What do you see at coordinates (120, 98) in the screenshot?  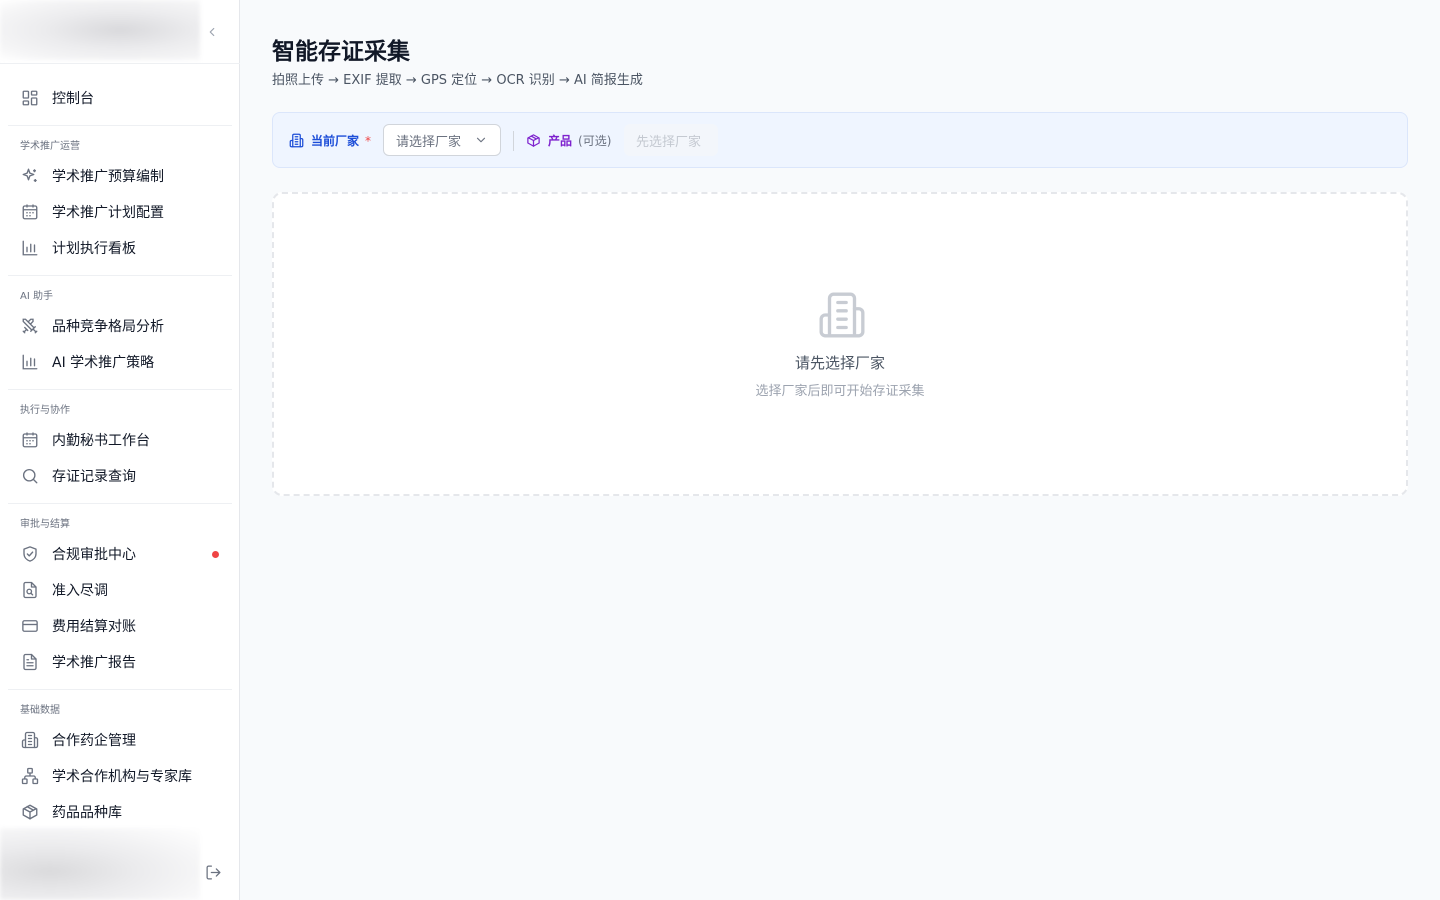 I see `sidebar-item-dashboard: 控制台` at bounding box center [120, 98].